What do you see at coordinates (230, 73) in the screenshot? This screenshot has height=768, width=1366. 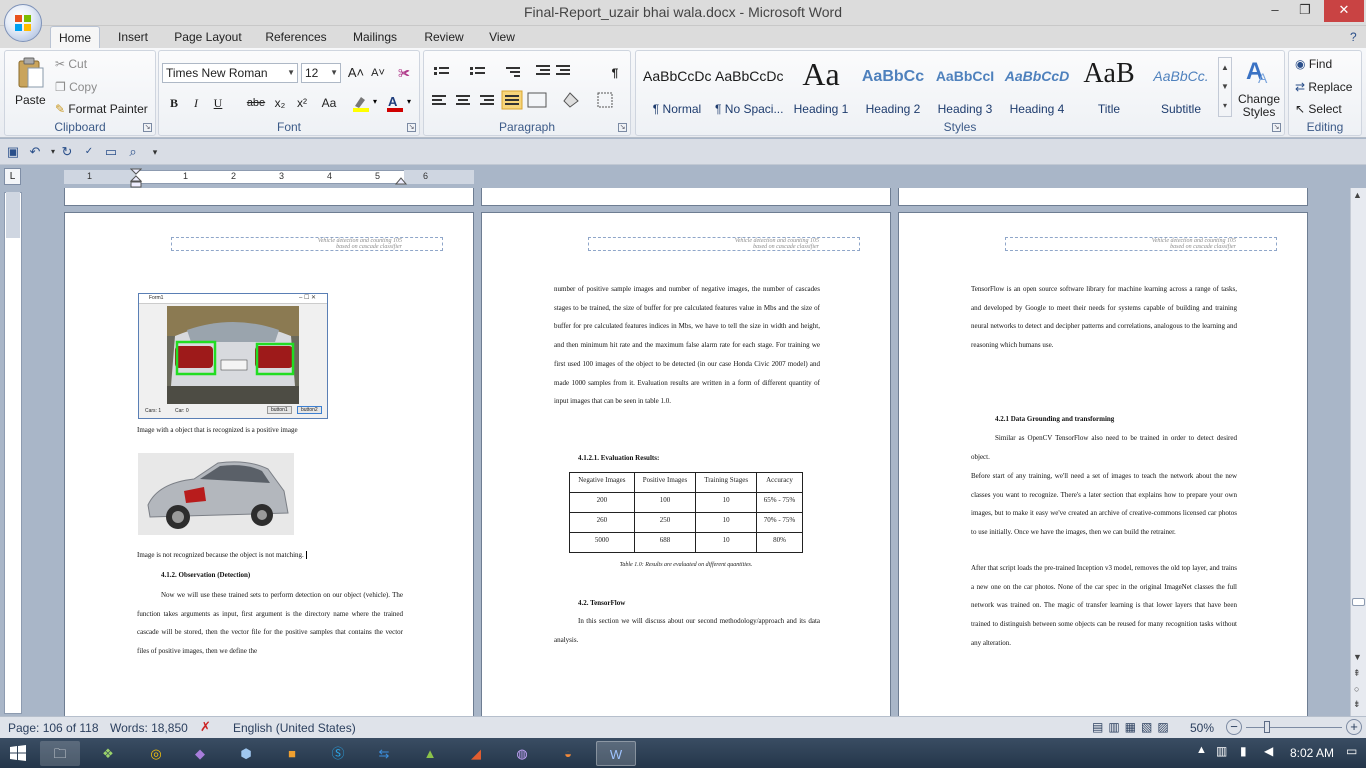 I see `font-family-select: Times New Roman ▼` at bounding box center [230, 73].